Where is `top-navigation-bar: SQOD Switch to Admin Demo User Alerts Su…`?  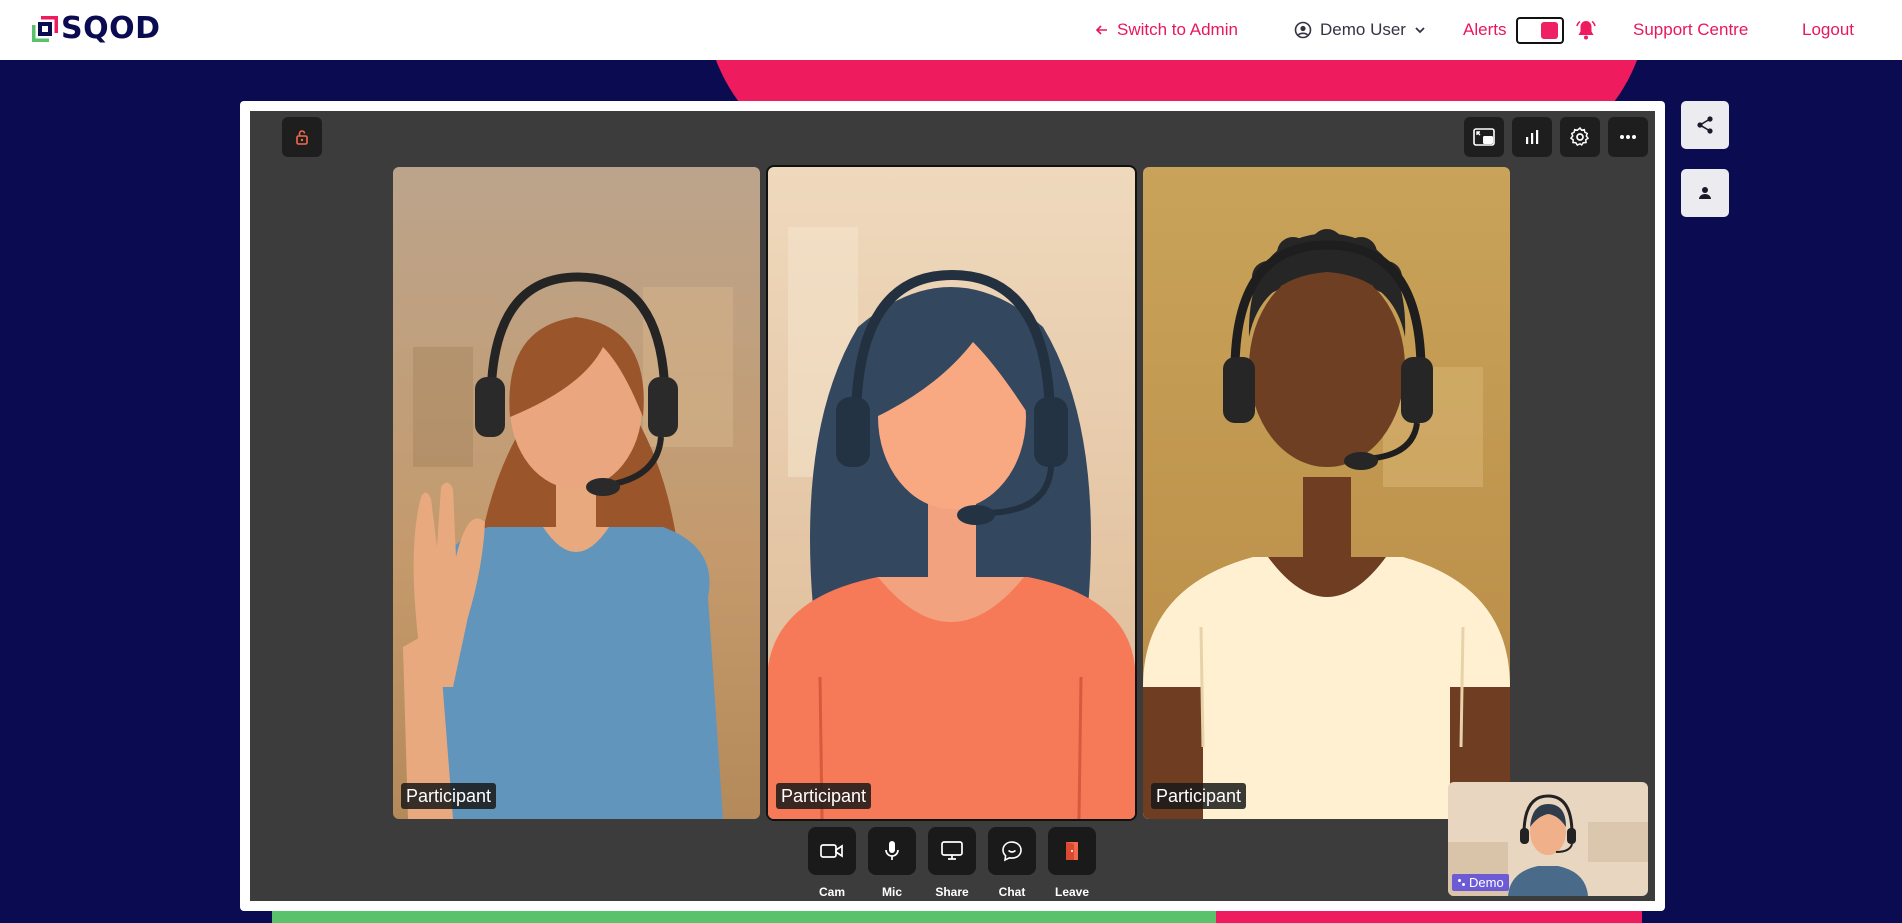 top-navigation-bar: SQOD Switch to Admin Demo User Alerts Su… is located at coordinates (951, 30).